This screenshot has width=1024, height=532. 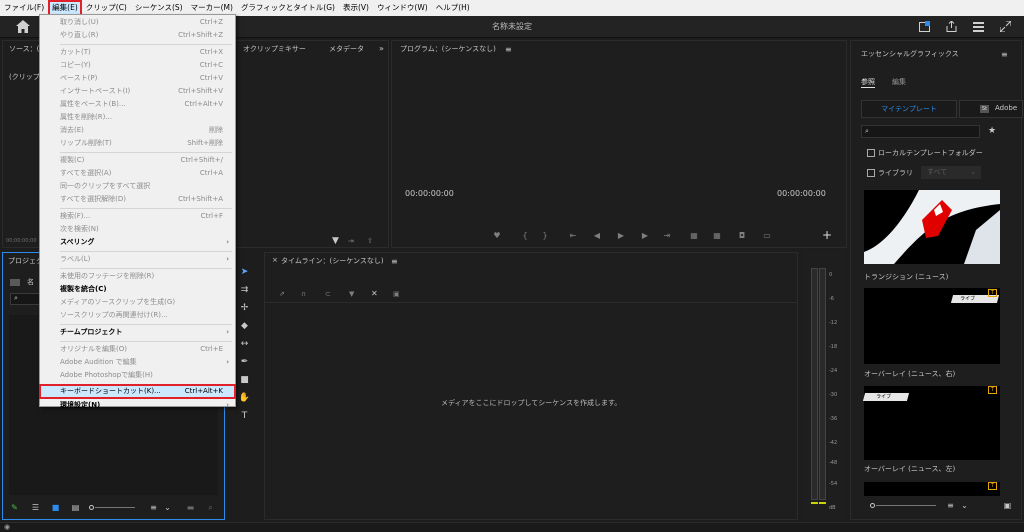 I want to click on menu-item-remove-unused: 未使用のフッテージを削除(R), so click(x=137, y=276).